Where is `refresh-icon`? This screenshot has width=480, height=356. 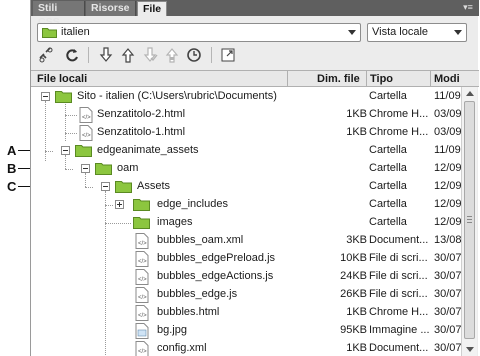 refresh-icon is located at coordinates (72, 55).